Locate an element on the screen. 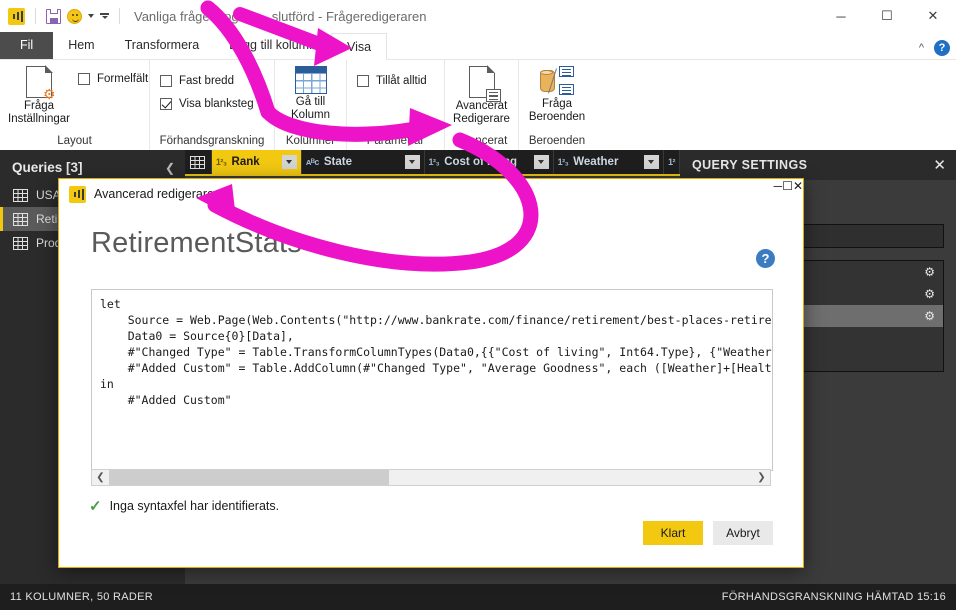 The width and height of the screenshot is (956, 610). query-settings-header: QUERY SETTINGS ✕ is located at coordinates (818, 165).